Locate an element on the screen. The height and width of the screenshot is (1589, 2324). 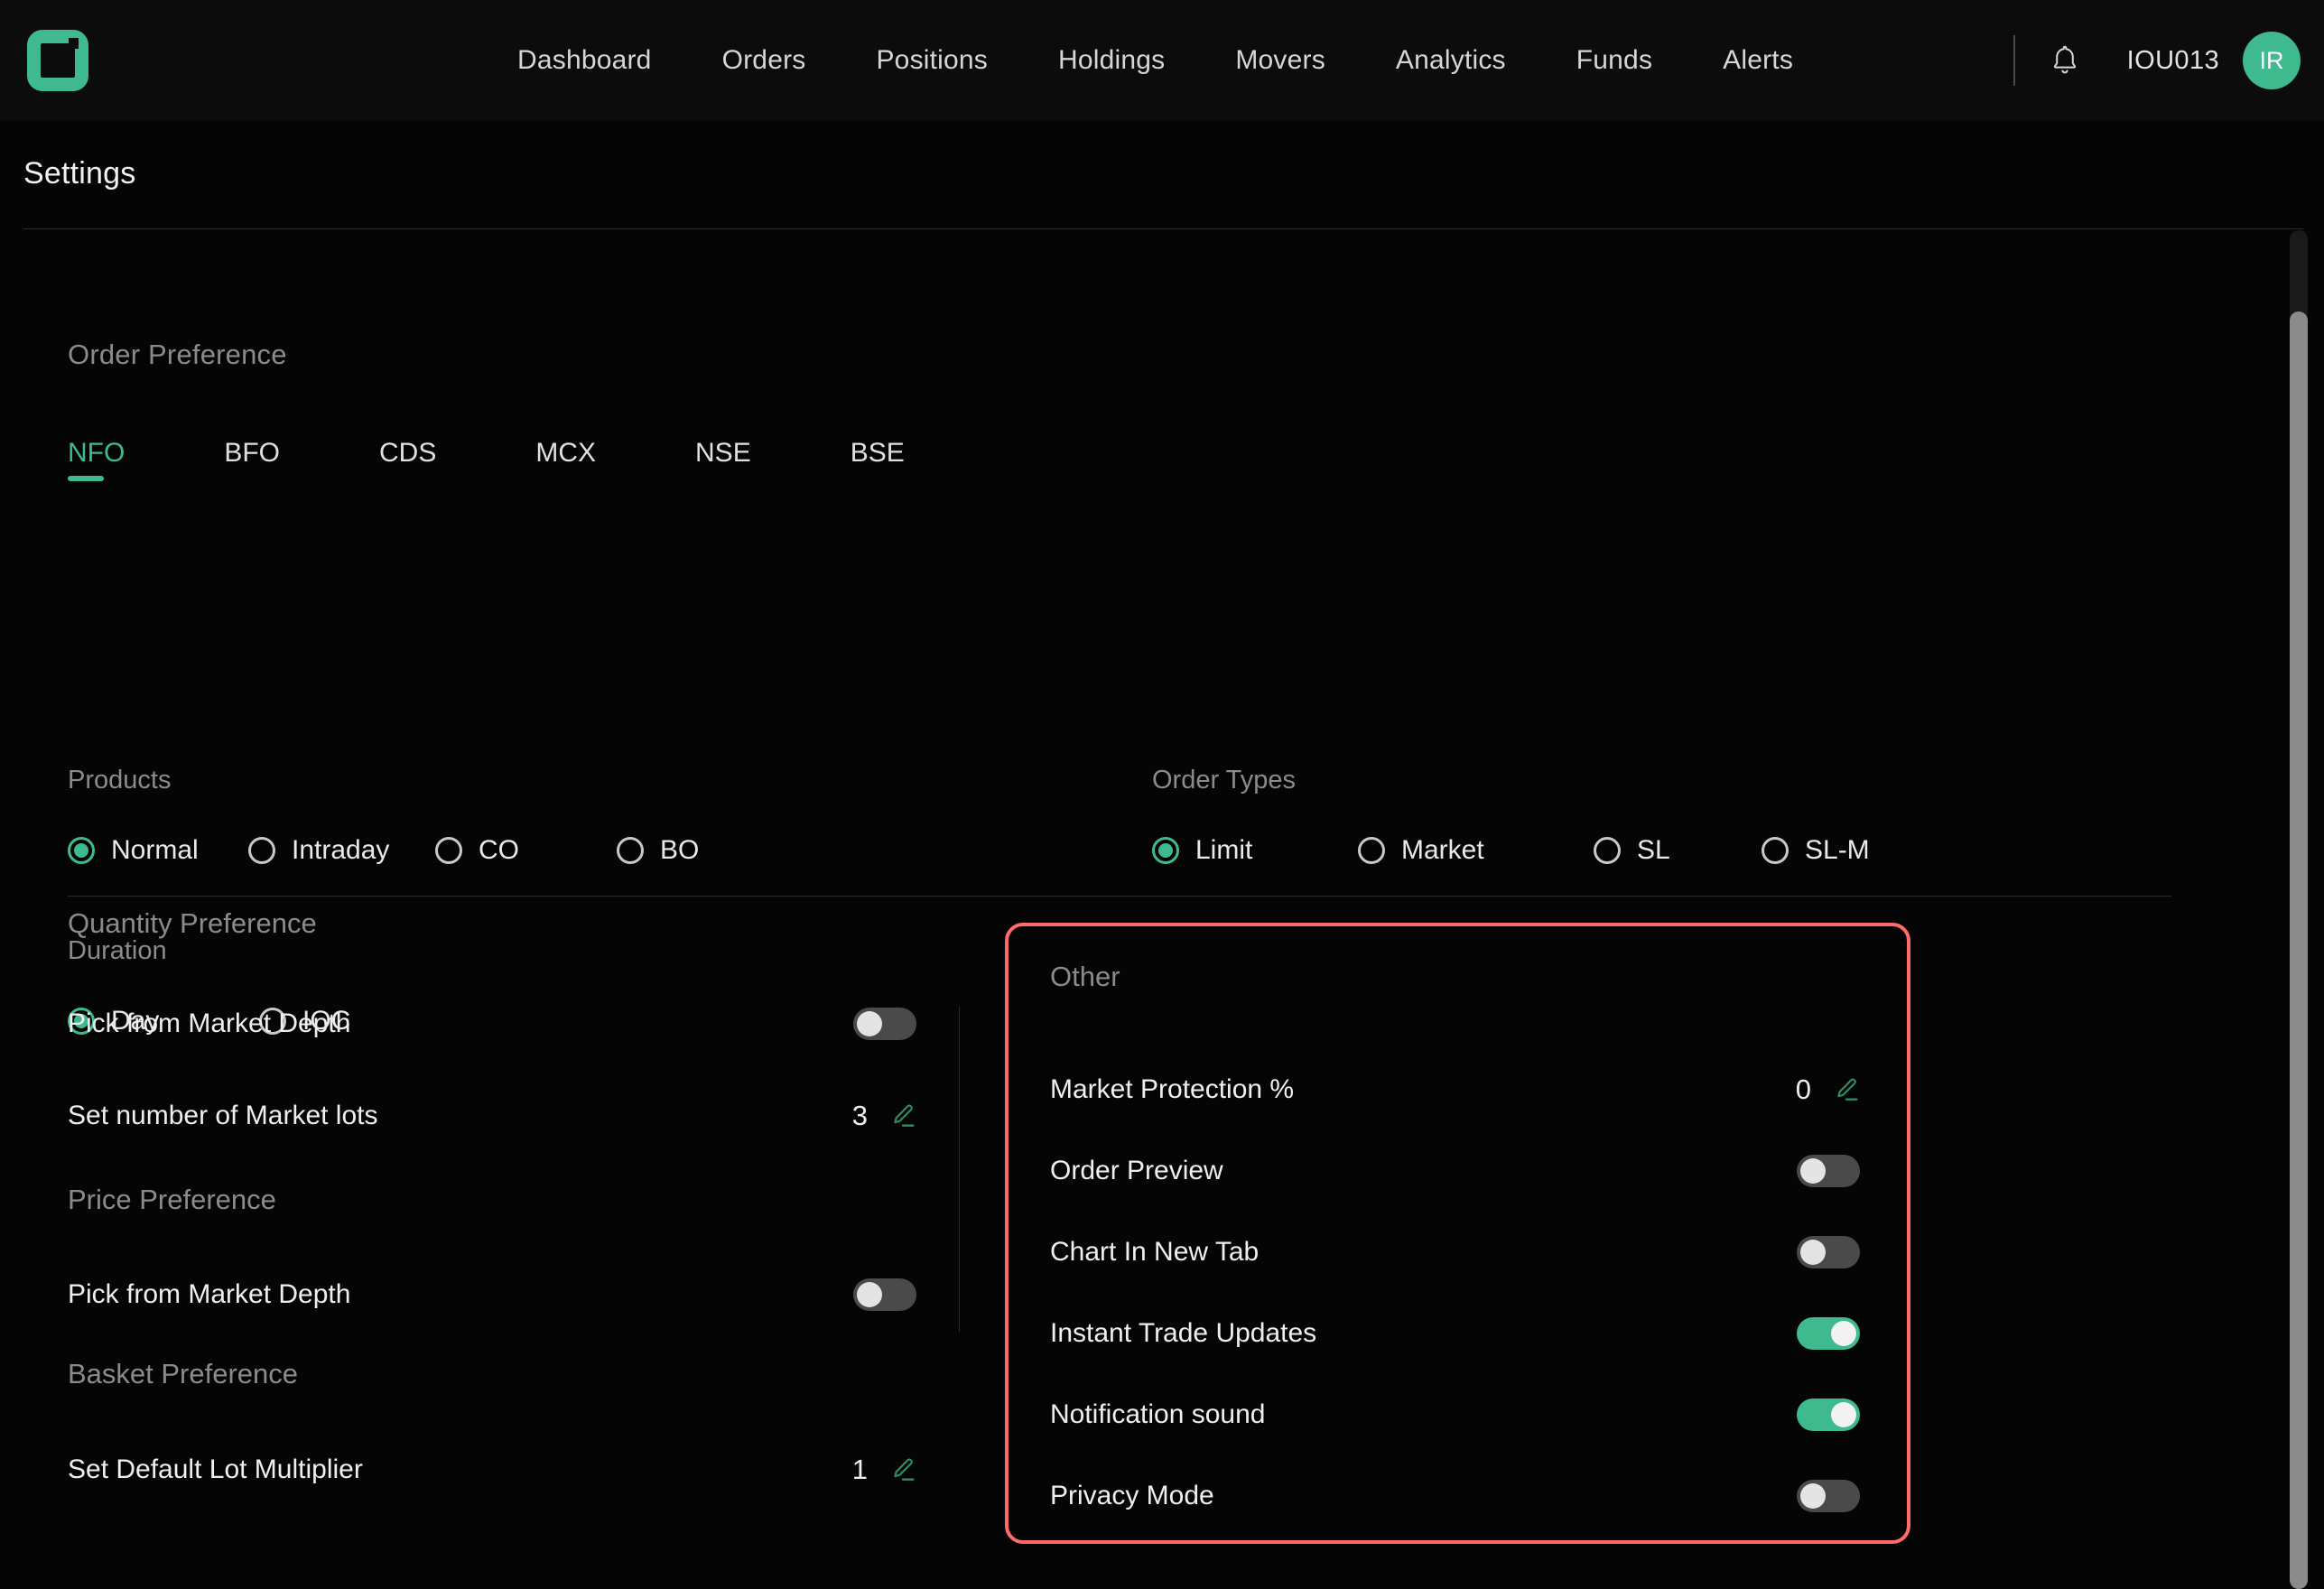
order-preference-heading: Order Preference is located at coordinates (177, 355).